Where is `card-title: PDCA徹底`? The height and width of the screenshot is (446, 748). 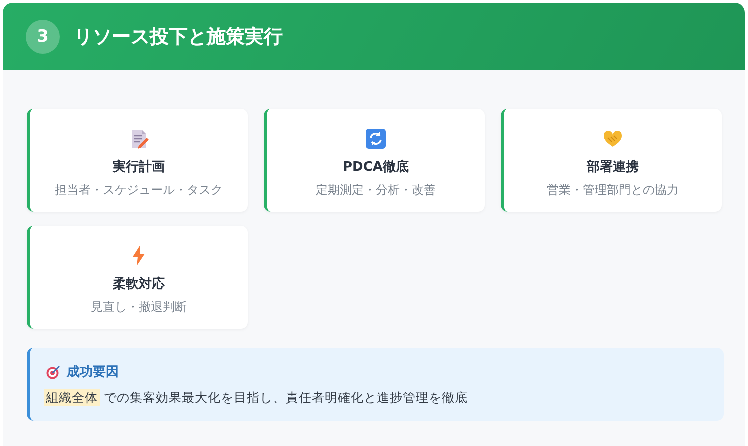 card-title: PDCA徹底 is located at coordinates (376, 167).